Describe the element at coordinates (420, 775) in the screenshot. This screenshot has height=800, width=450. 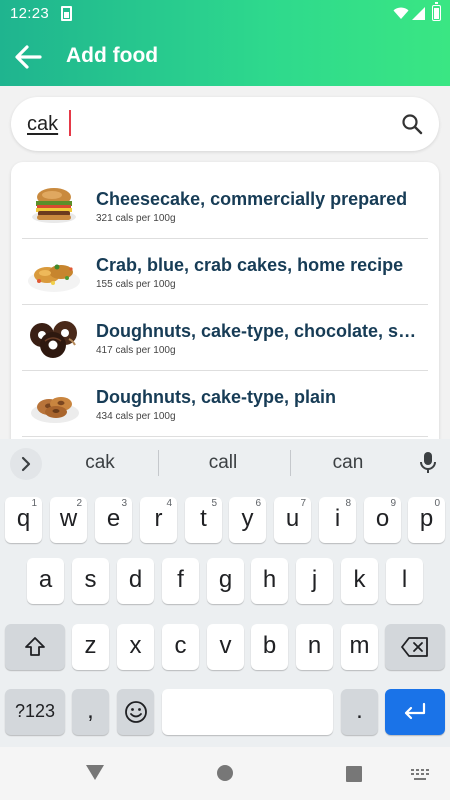
I see `keyboard-switch-icon` at that location.